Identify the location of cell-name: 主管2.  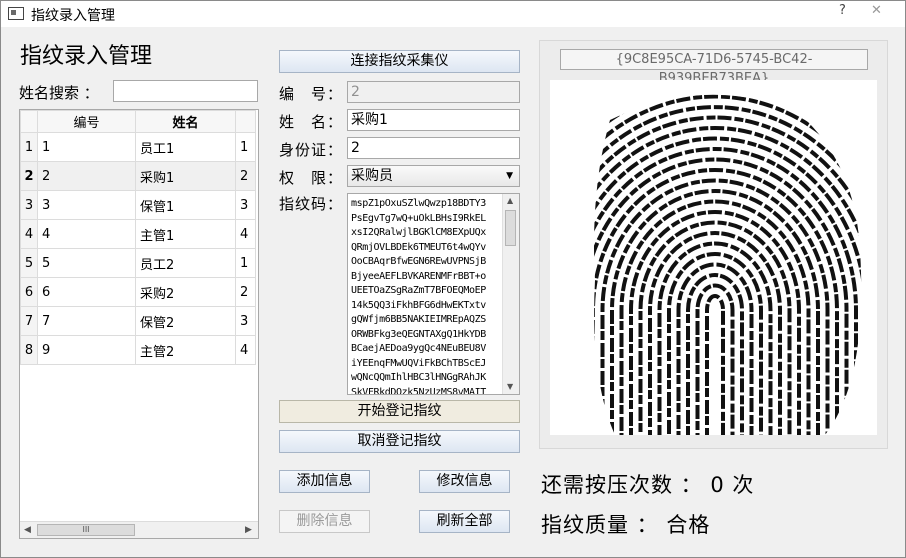
(185, 350).